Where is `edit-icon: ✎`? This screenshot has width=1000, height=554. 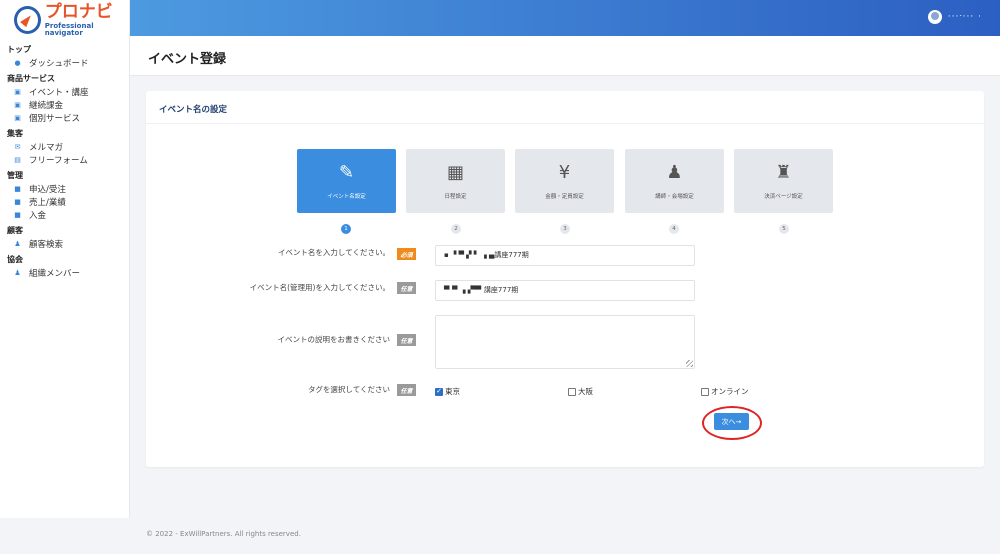 edit-icon: ✎ is located at coordinates (346, 172).